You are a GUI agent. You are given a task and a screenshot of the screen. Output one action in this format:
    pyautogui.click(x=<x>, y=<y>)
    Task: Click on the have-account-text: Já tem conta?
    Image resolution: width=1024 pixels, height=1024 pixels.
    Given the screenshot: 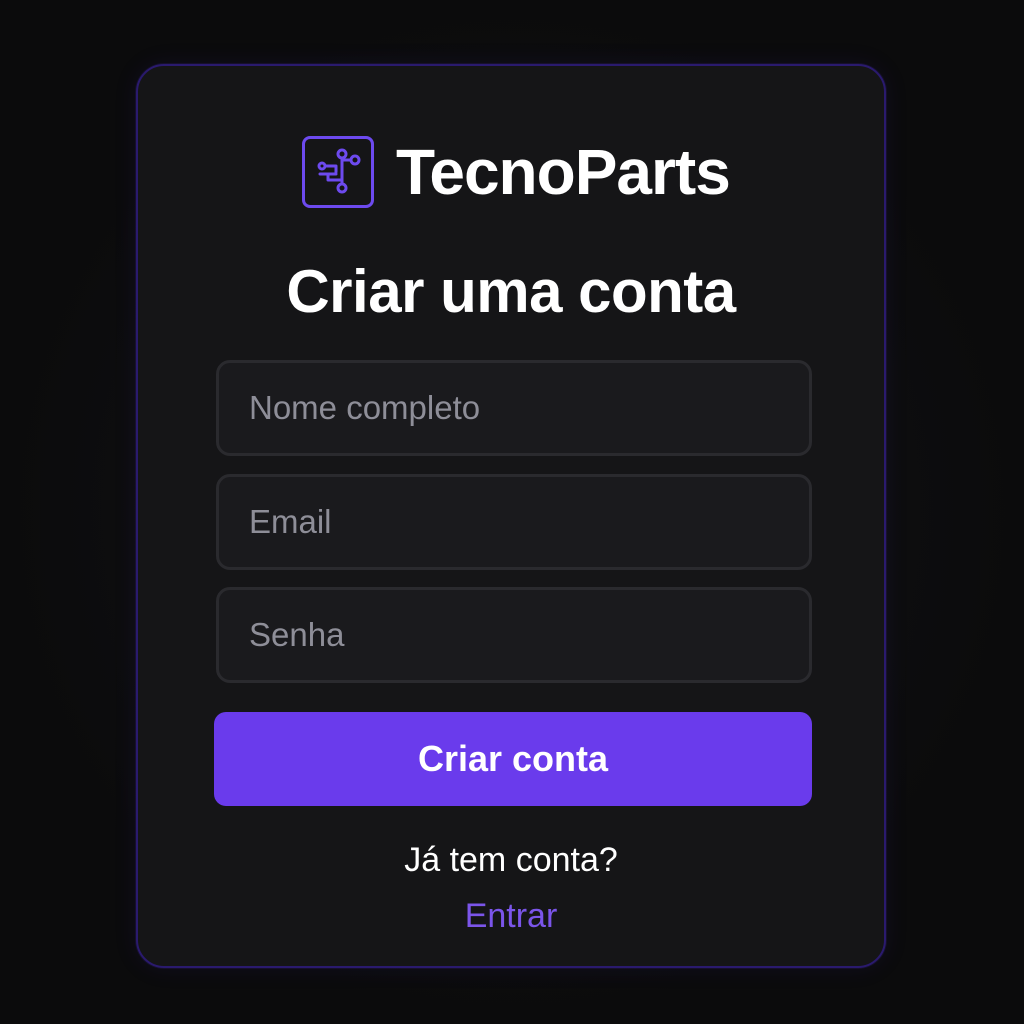 What is the action you would take?
    pyautogui.click(x=511, y=860)
    